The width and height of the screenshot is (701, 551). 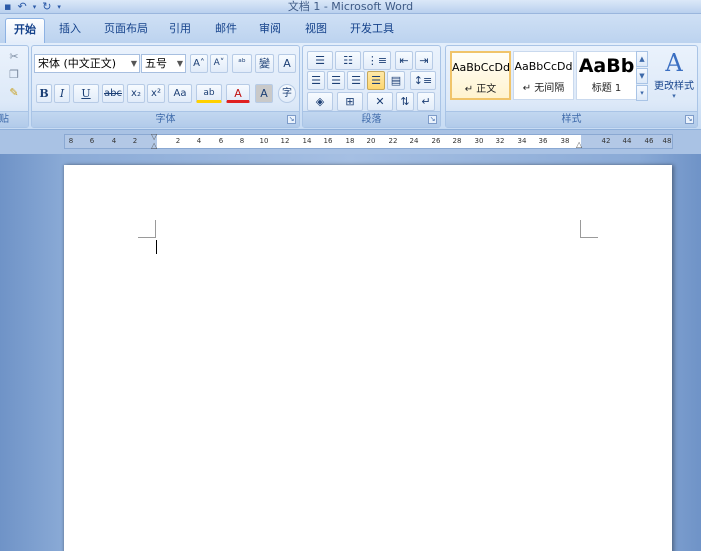 I want to click on ruler-tick: 22, so click(x=393, y=141).